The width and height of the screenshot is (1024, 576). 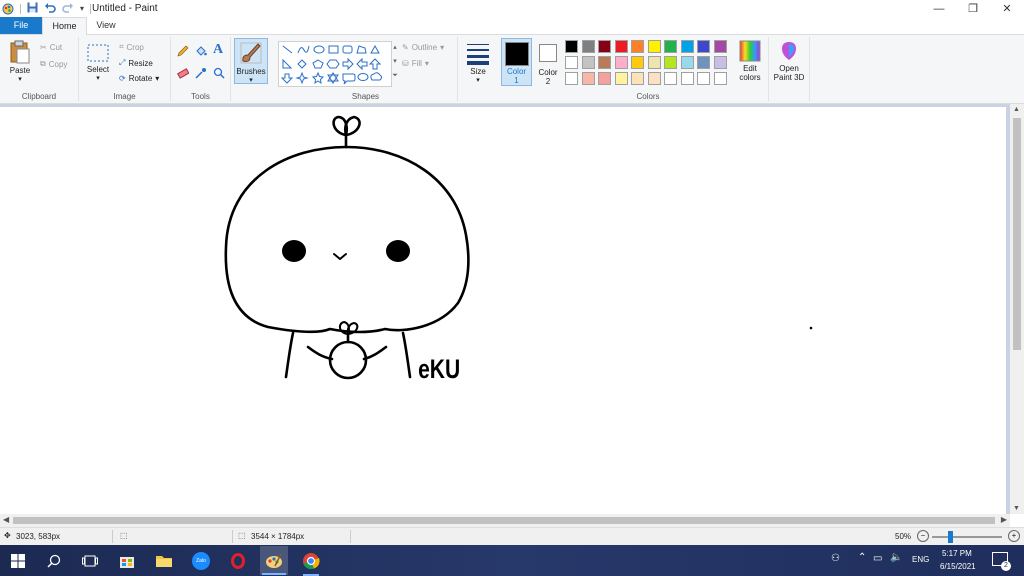 I want to click on size-button: Size ▾, so click(x=478, y=62).